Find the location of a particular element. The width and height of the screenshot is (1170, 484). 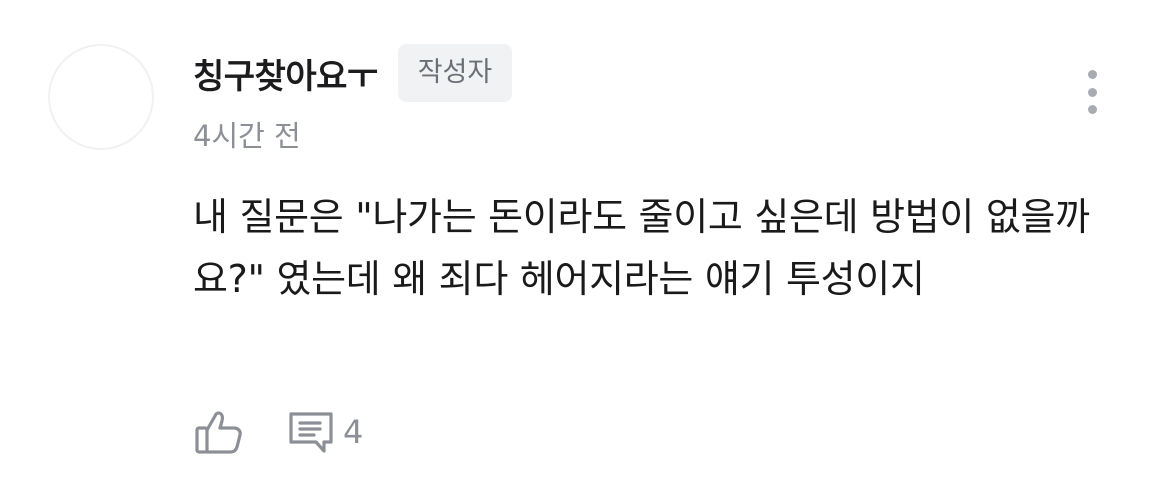

more-options-button is located at coordinates (1092, 92).